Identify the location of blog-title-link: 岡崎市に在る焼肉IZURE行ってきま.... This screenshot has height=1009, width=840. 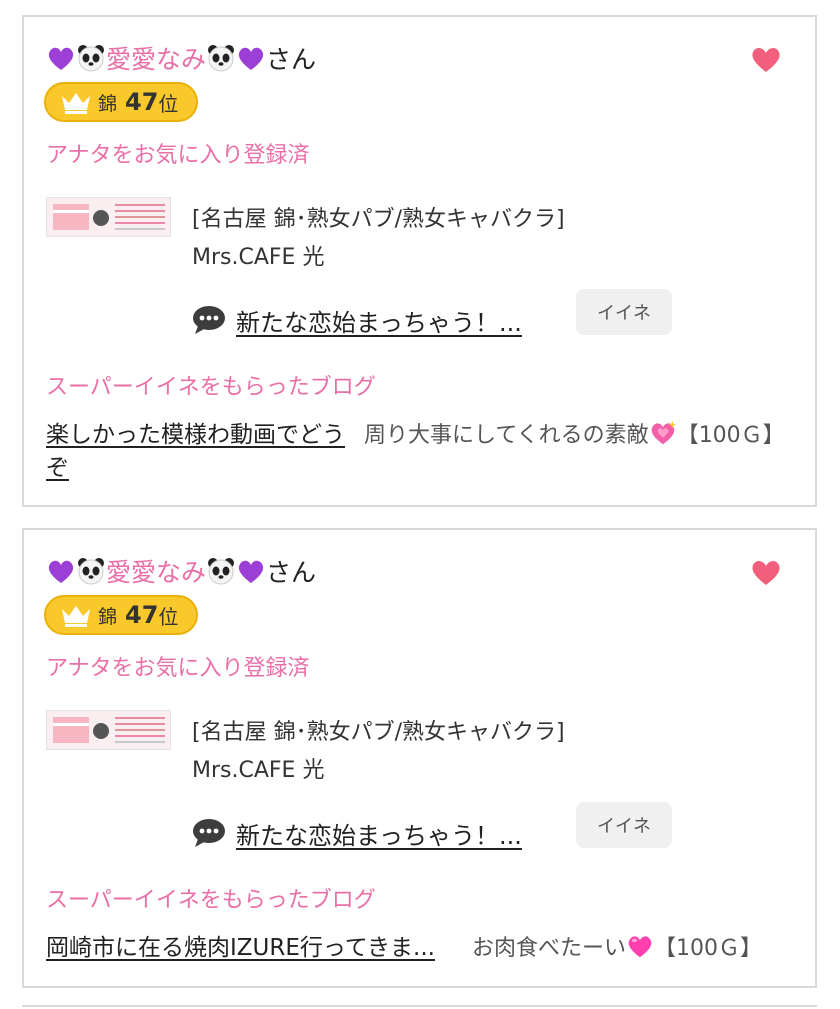
(240, 948).